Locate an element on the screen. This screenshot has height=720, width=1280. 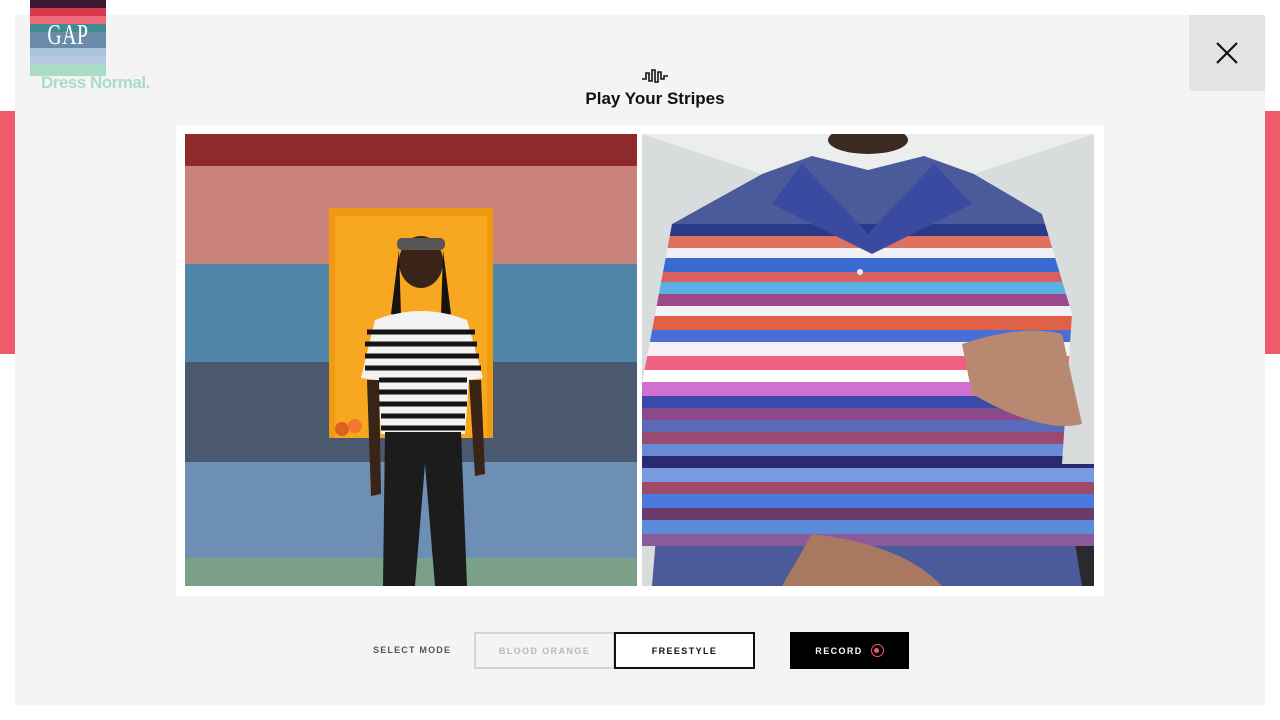
close-icon is located at coordinates (1227, 53).